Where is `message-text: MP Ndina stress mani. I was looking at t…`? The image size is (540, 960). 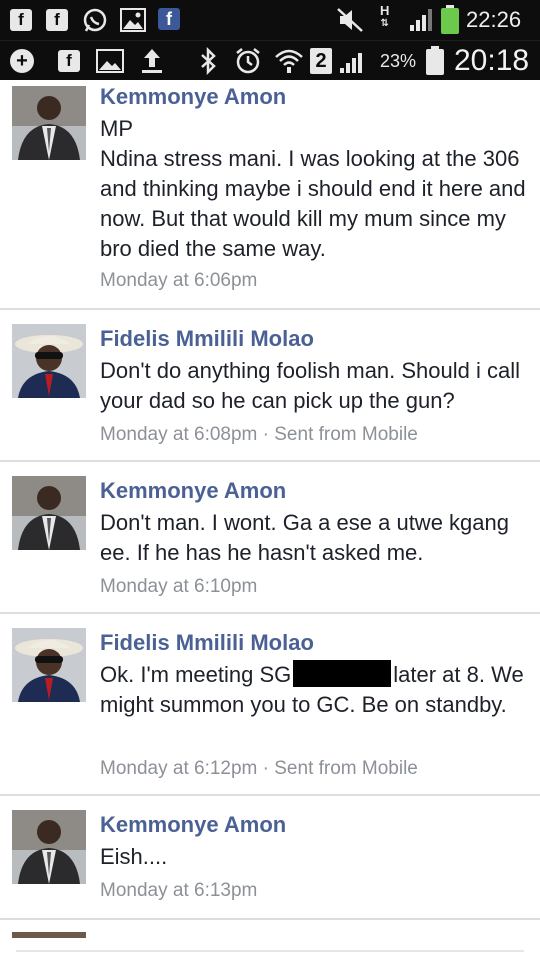
message-text: MP Ndina stress mani. I was looking at t… is located at coordinates (313, 188).